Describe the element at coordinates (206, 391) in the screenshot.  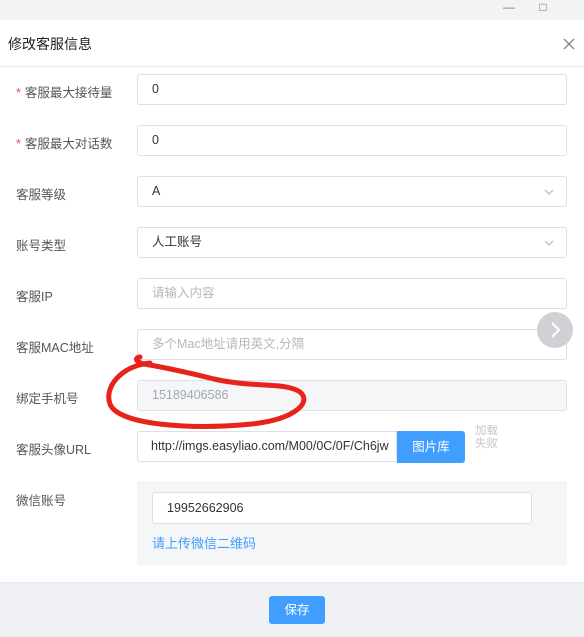
I see `red-annotation-scribble` at that location.